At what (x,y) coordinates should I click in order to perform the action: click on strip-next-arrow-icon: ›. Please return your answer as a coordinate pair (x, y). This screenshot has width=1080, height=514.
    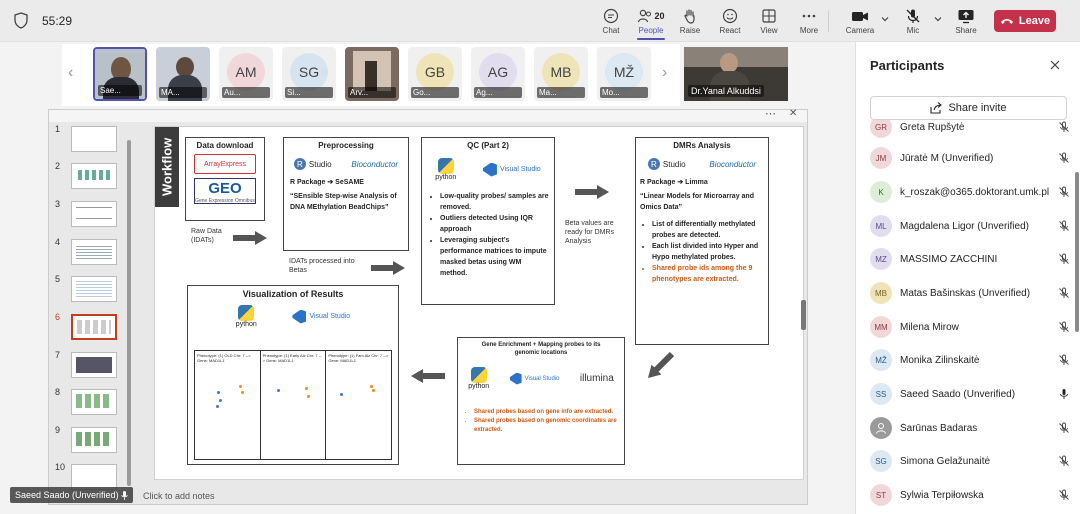
    Looking at the image, I should click on (664, 73).